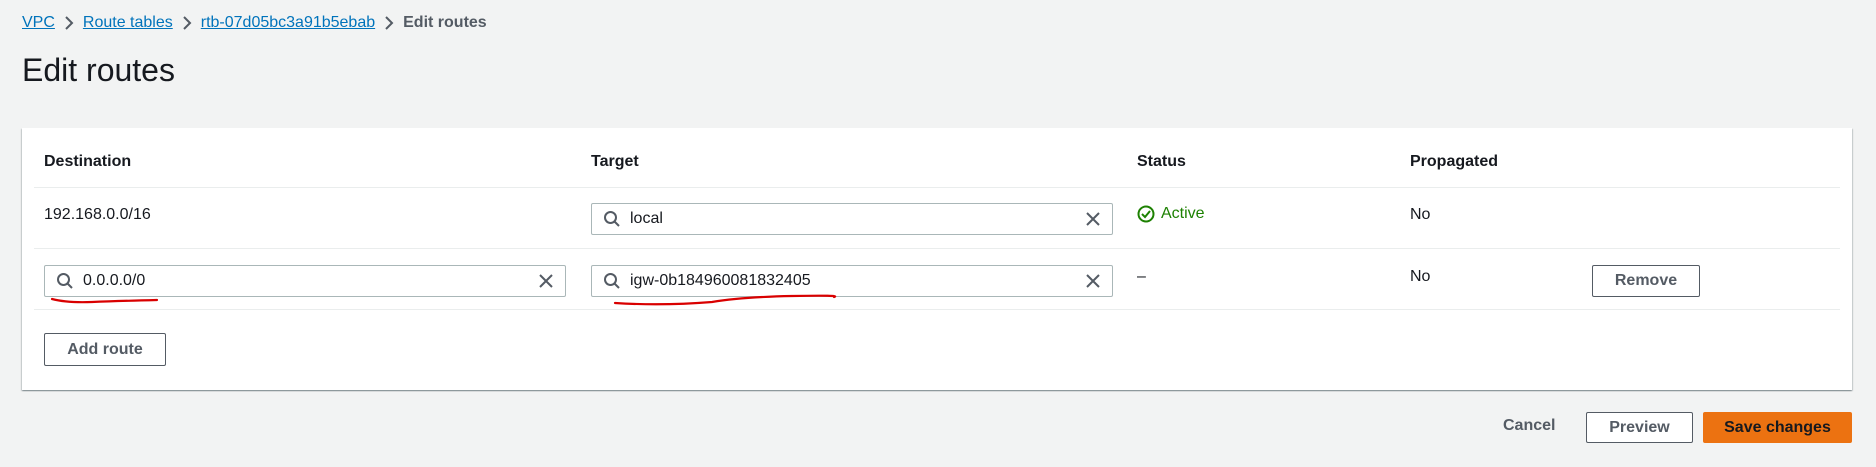 The width and height of the screenshot is (1876, 467). Describe the element at coordinates (615, 161) in the screenshot. I see `column-header-target: Target` at that location.